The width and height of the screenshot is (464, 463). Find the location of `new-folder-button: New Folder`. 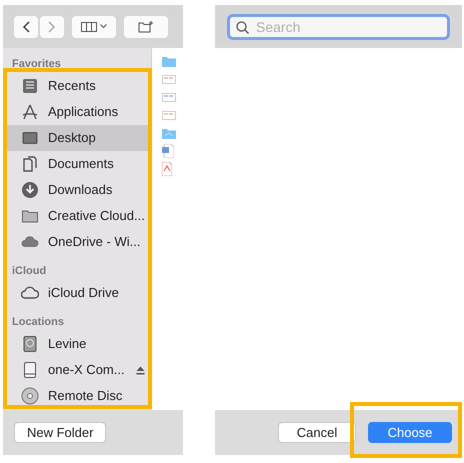

new-folder-button: New Folder is located at coordinates (60, 432).